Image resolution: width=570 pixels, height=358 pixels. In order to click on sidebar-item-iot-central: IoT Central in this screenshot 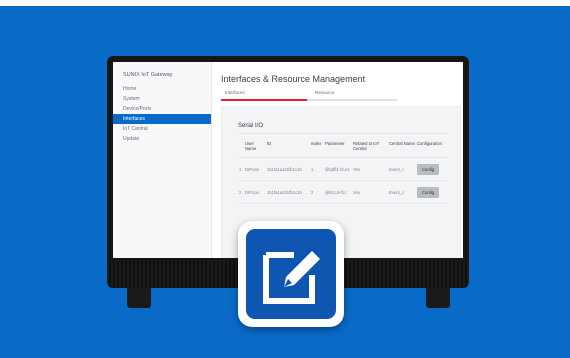, I will do `click(162, 129)`.